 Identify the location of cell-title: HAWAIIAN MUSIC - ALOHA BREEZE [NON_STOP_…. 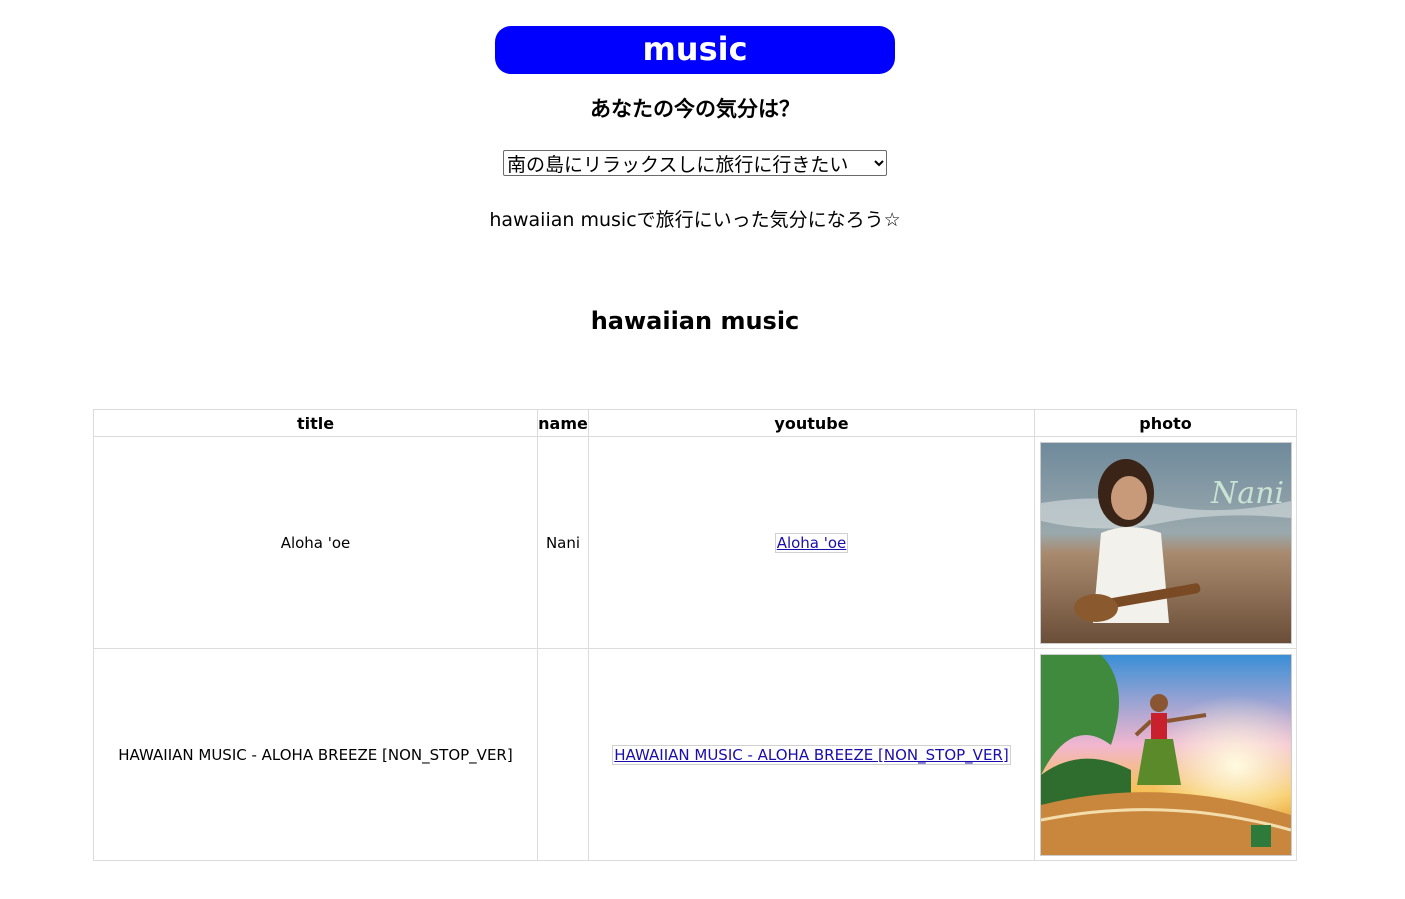
(315, 754).